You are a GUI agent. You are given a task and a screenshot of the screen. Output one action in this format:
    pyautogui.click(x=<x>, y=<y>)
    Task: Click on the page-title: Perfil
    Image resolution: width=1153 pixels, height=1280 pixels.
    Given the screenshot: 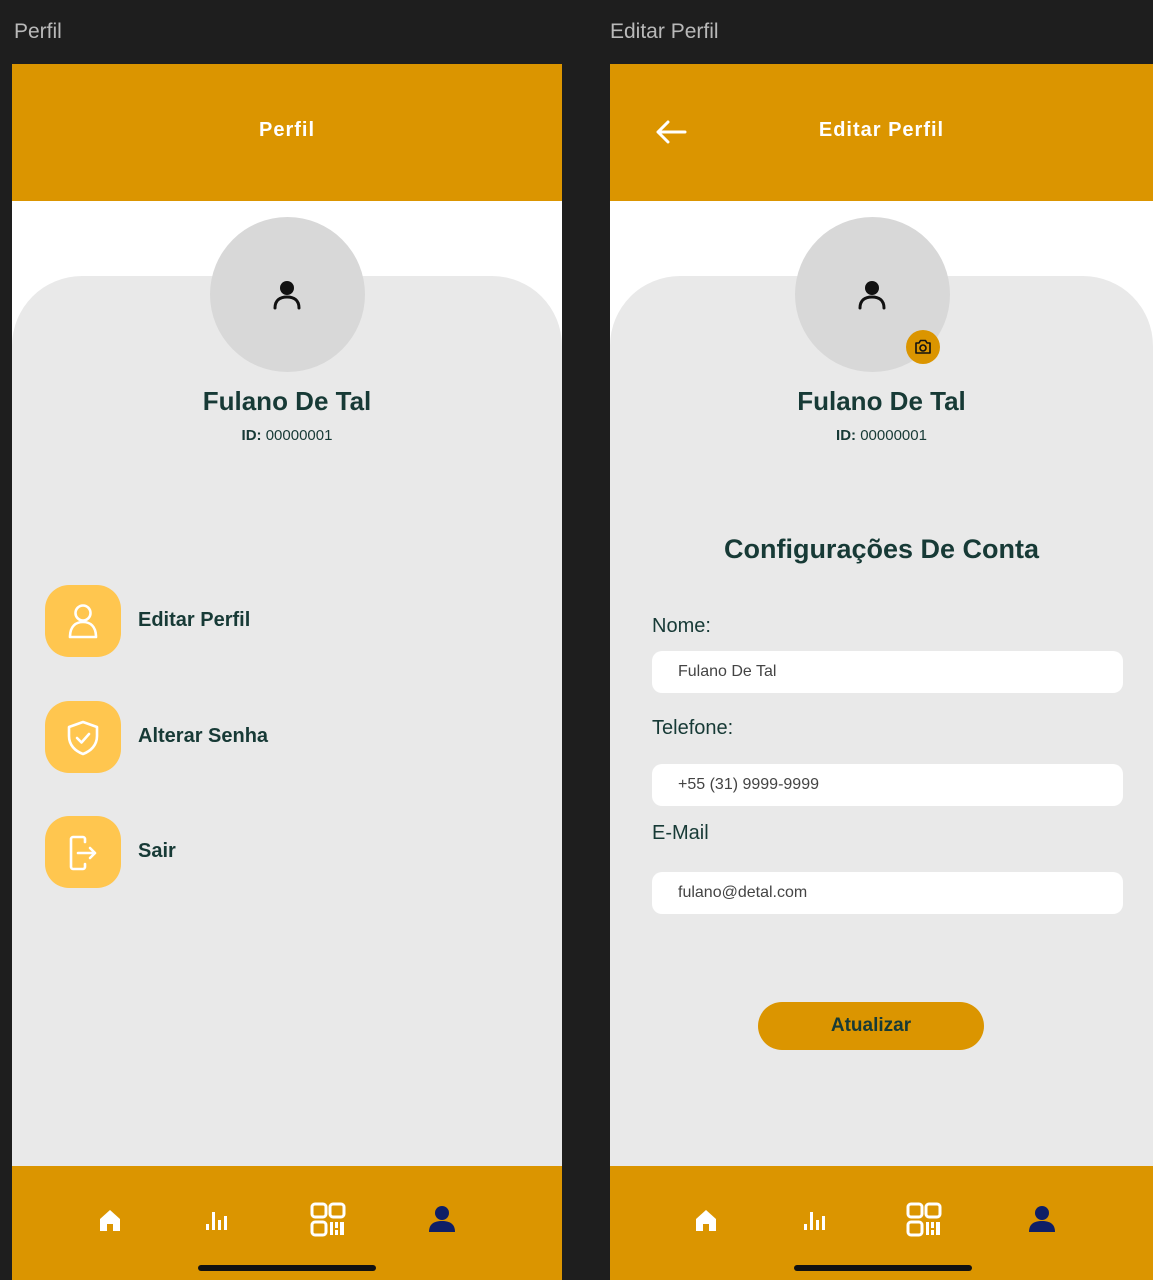 What is the action you would take?
    pyautogui.click(x=287, y=130)
    